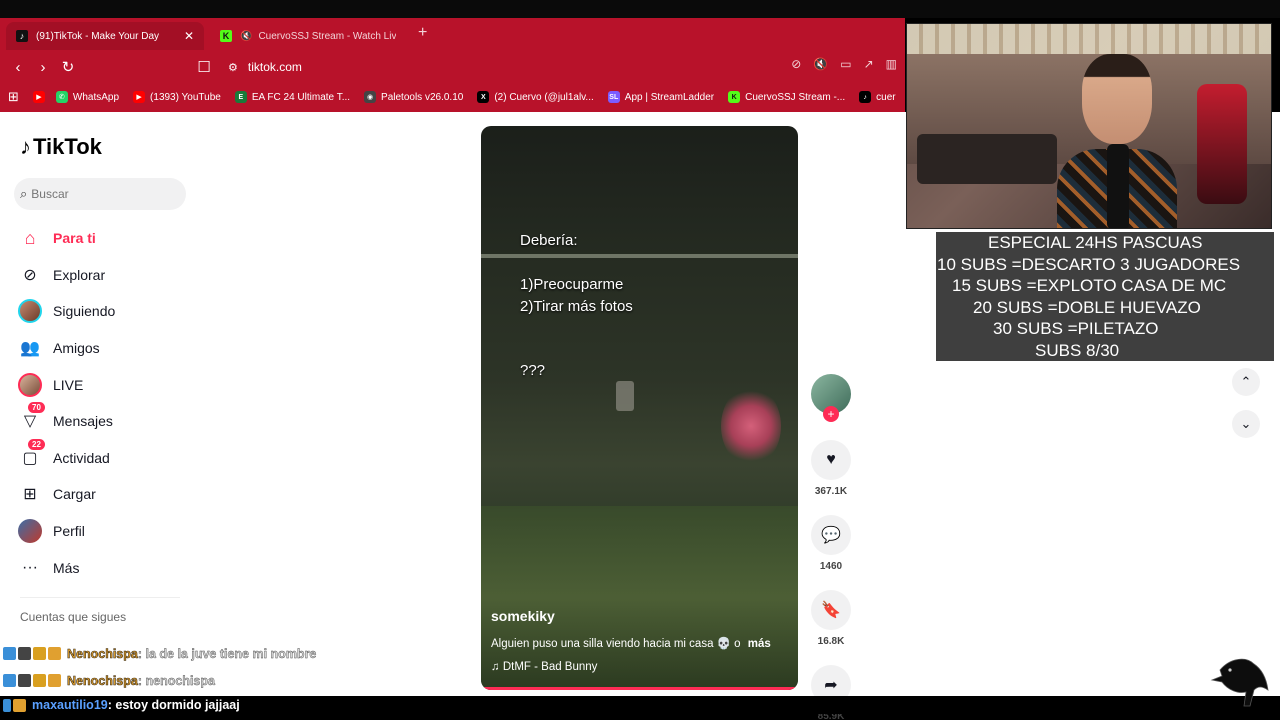 The width and height of the screenshot is (1280, 720). What do you see at coordinates (103, 238) in the screenshot?
I see `sidebar-item-para-ti: ⌂ Para ti` at bounding box center [103, 238].